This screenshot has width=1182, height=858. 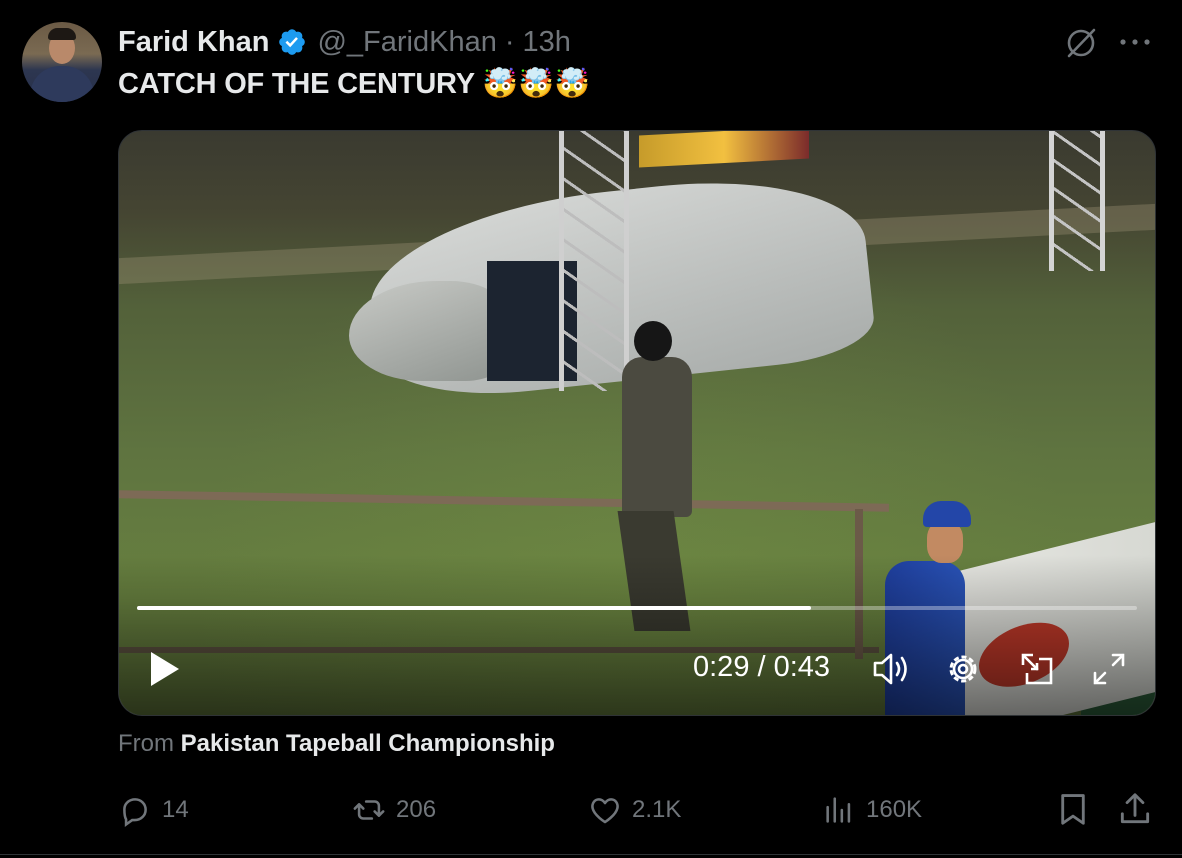 What do you see at coordinates (547, 42) in the screenshot?
I see `tweet-time: 13h` at bounding box center [547, 42].